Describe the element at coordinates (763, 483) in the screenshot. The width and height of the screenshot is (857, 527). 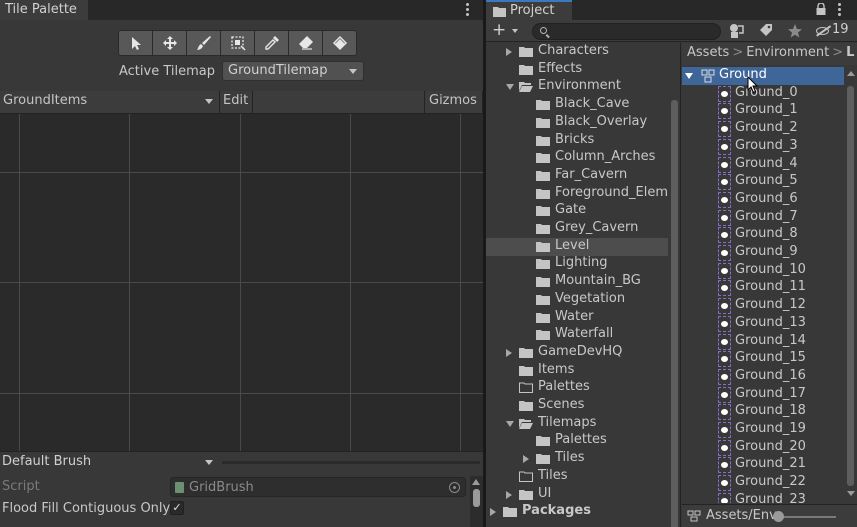
I see `asset-item: Ground_22` at that location.